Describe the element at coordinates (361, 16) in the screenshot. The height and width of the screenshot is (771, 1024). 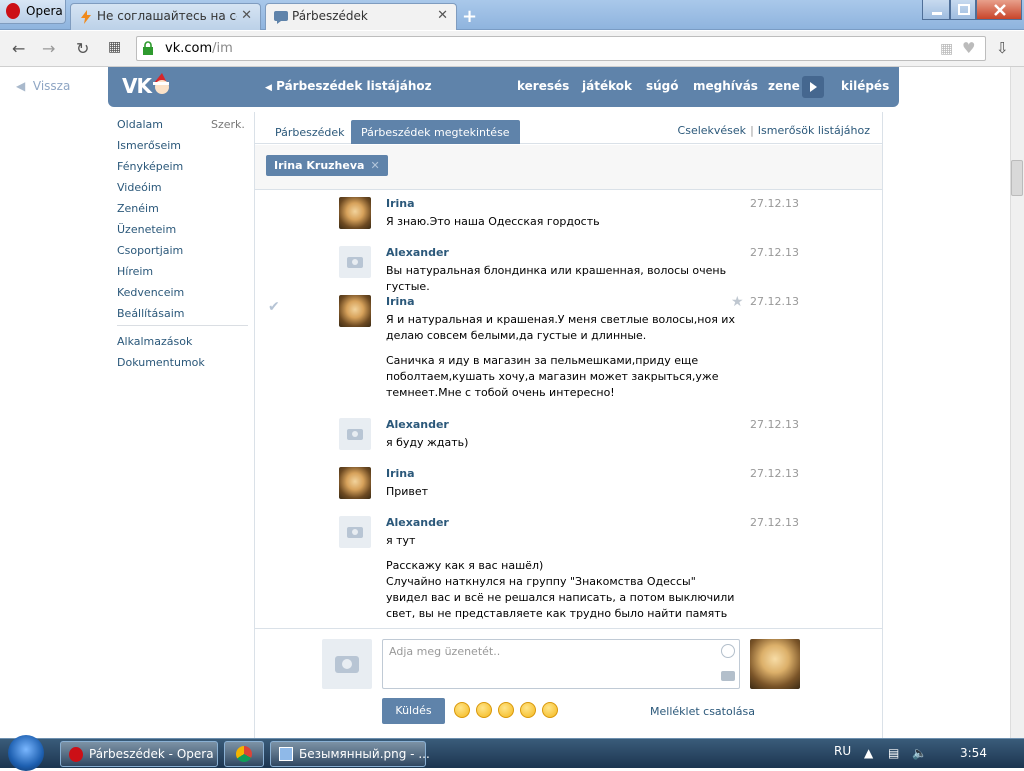
I see `browser-tab-2: Párbeszédek ✕` at that location.